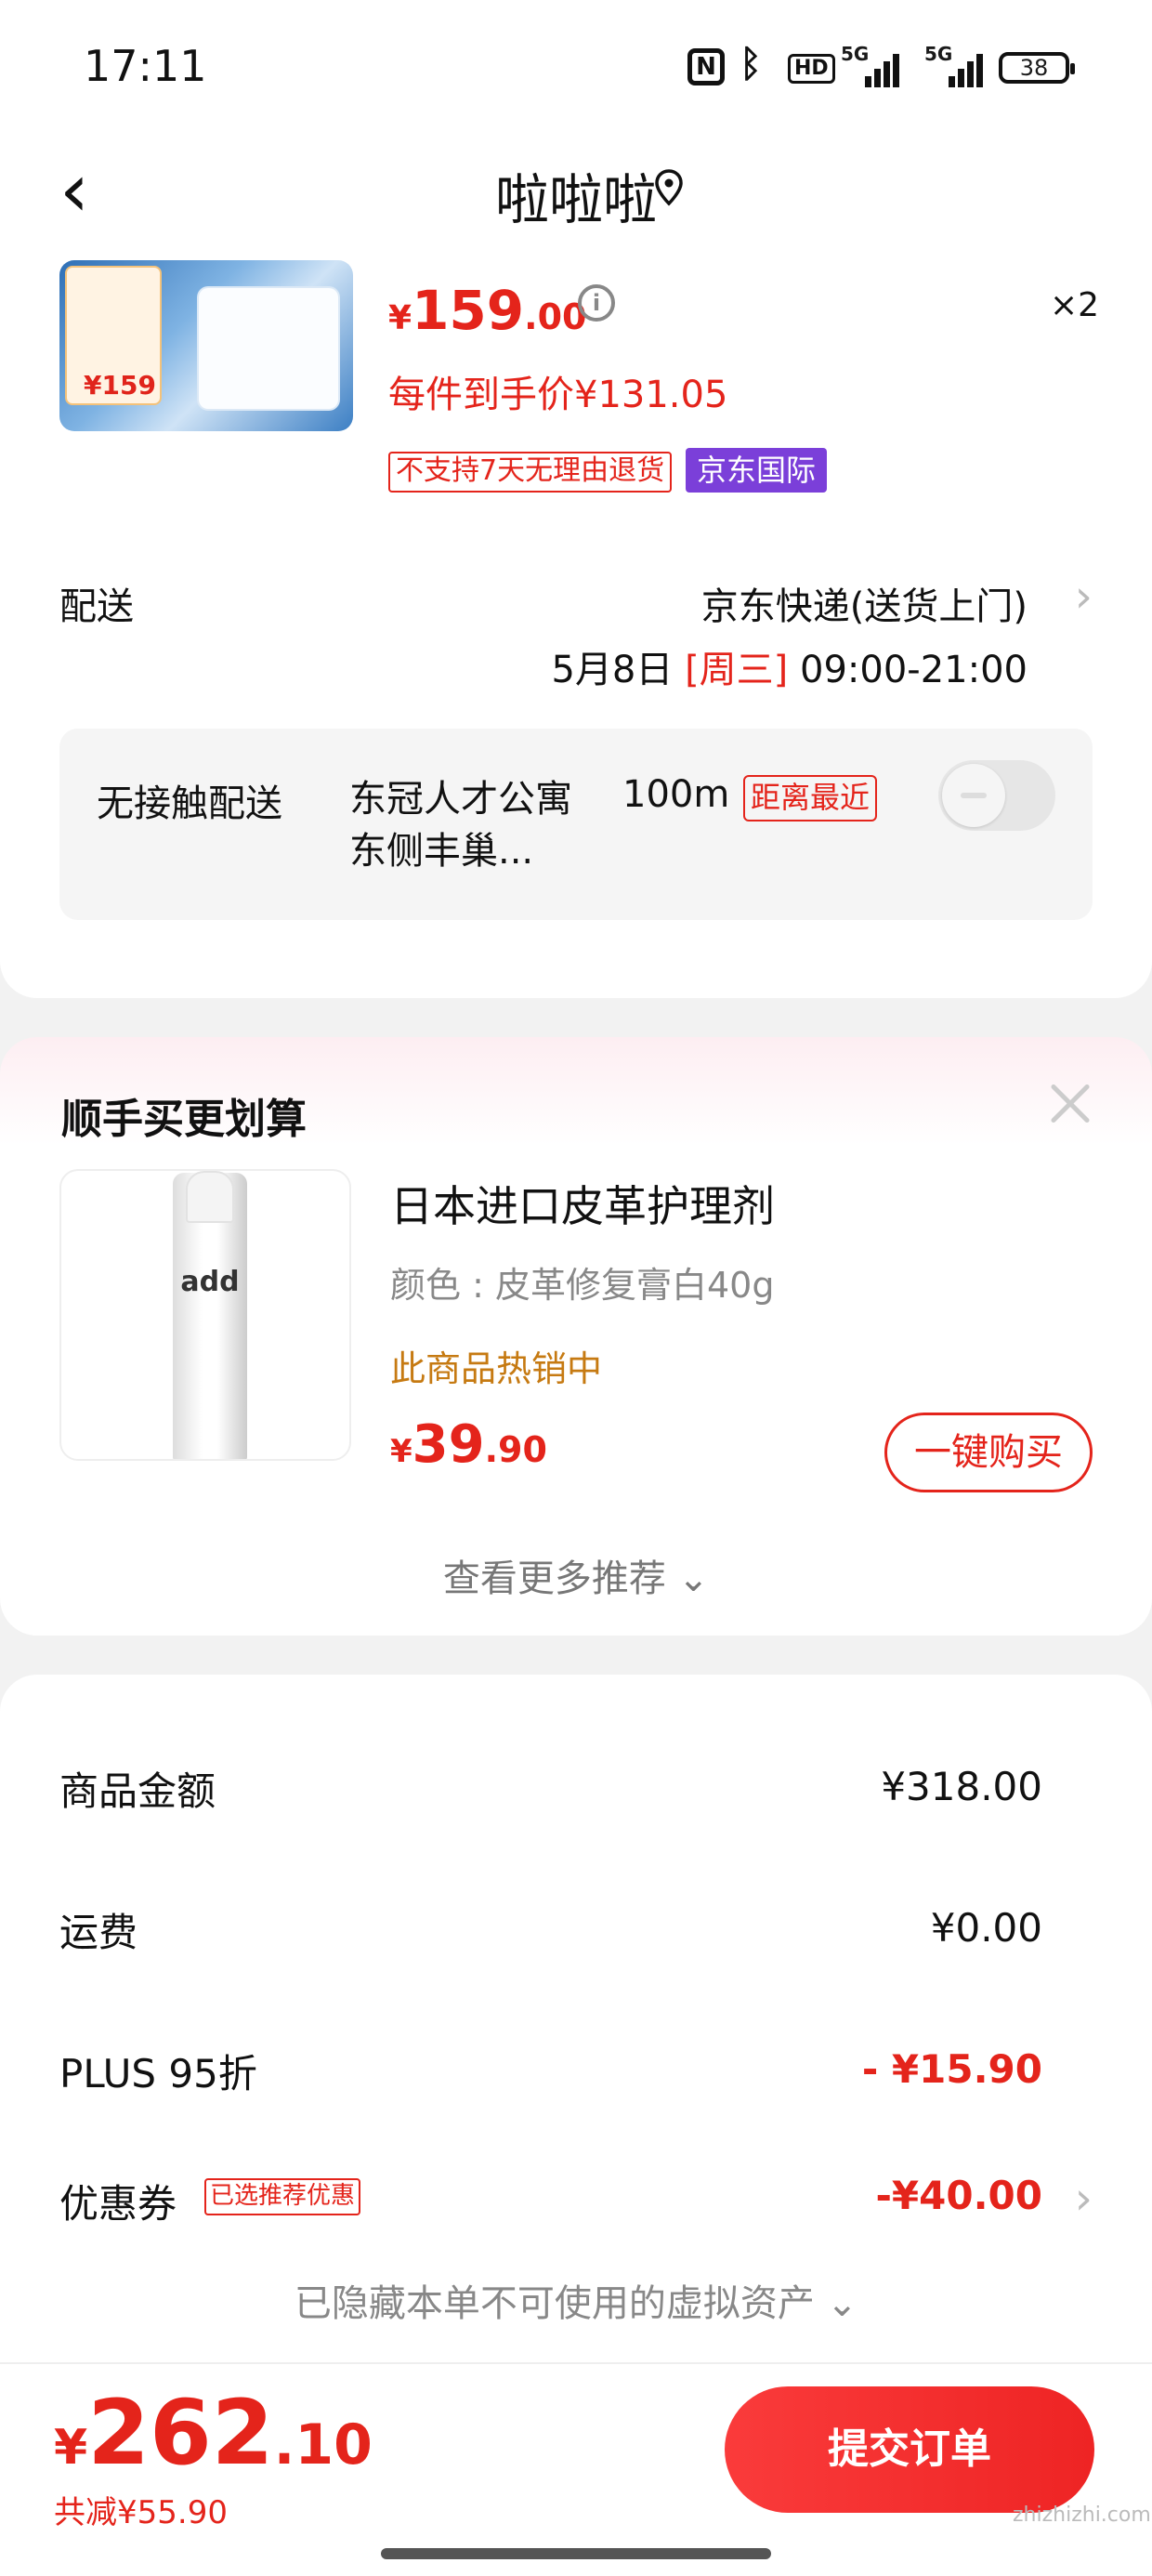 This screenshot has height=2576, width=1152. I want to click on product-image-promo-tag: ¥159, so click(113, 335).